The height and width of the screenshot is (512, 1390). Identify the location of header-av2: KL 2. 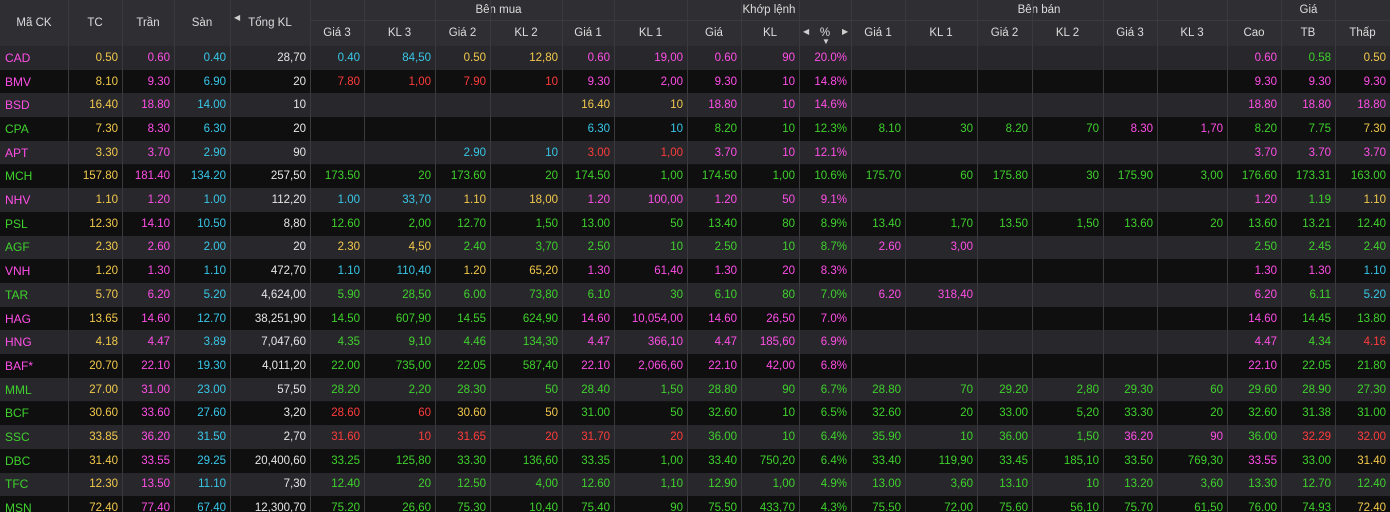
(1067, 33).